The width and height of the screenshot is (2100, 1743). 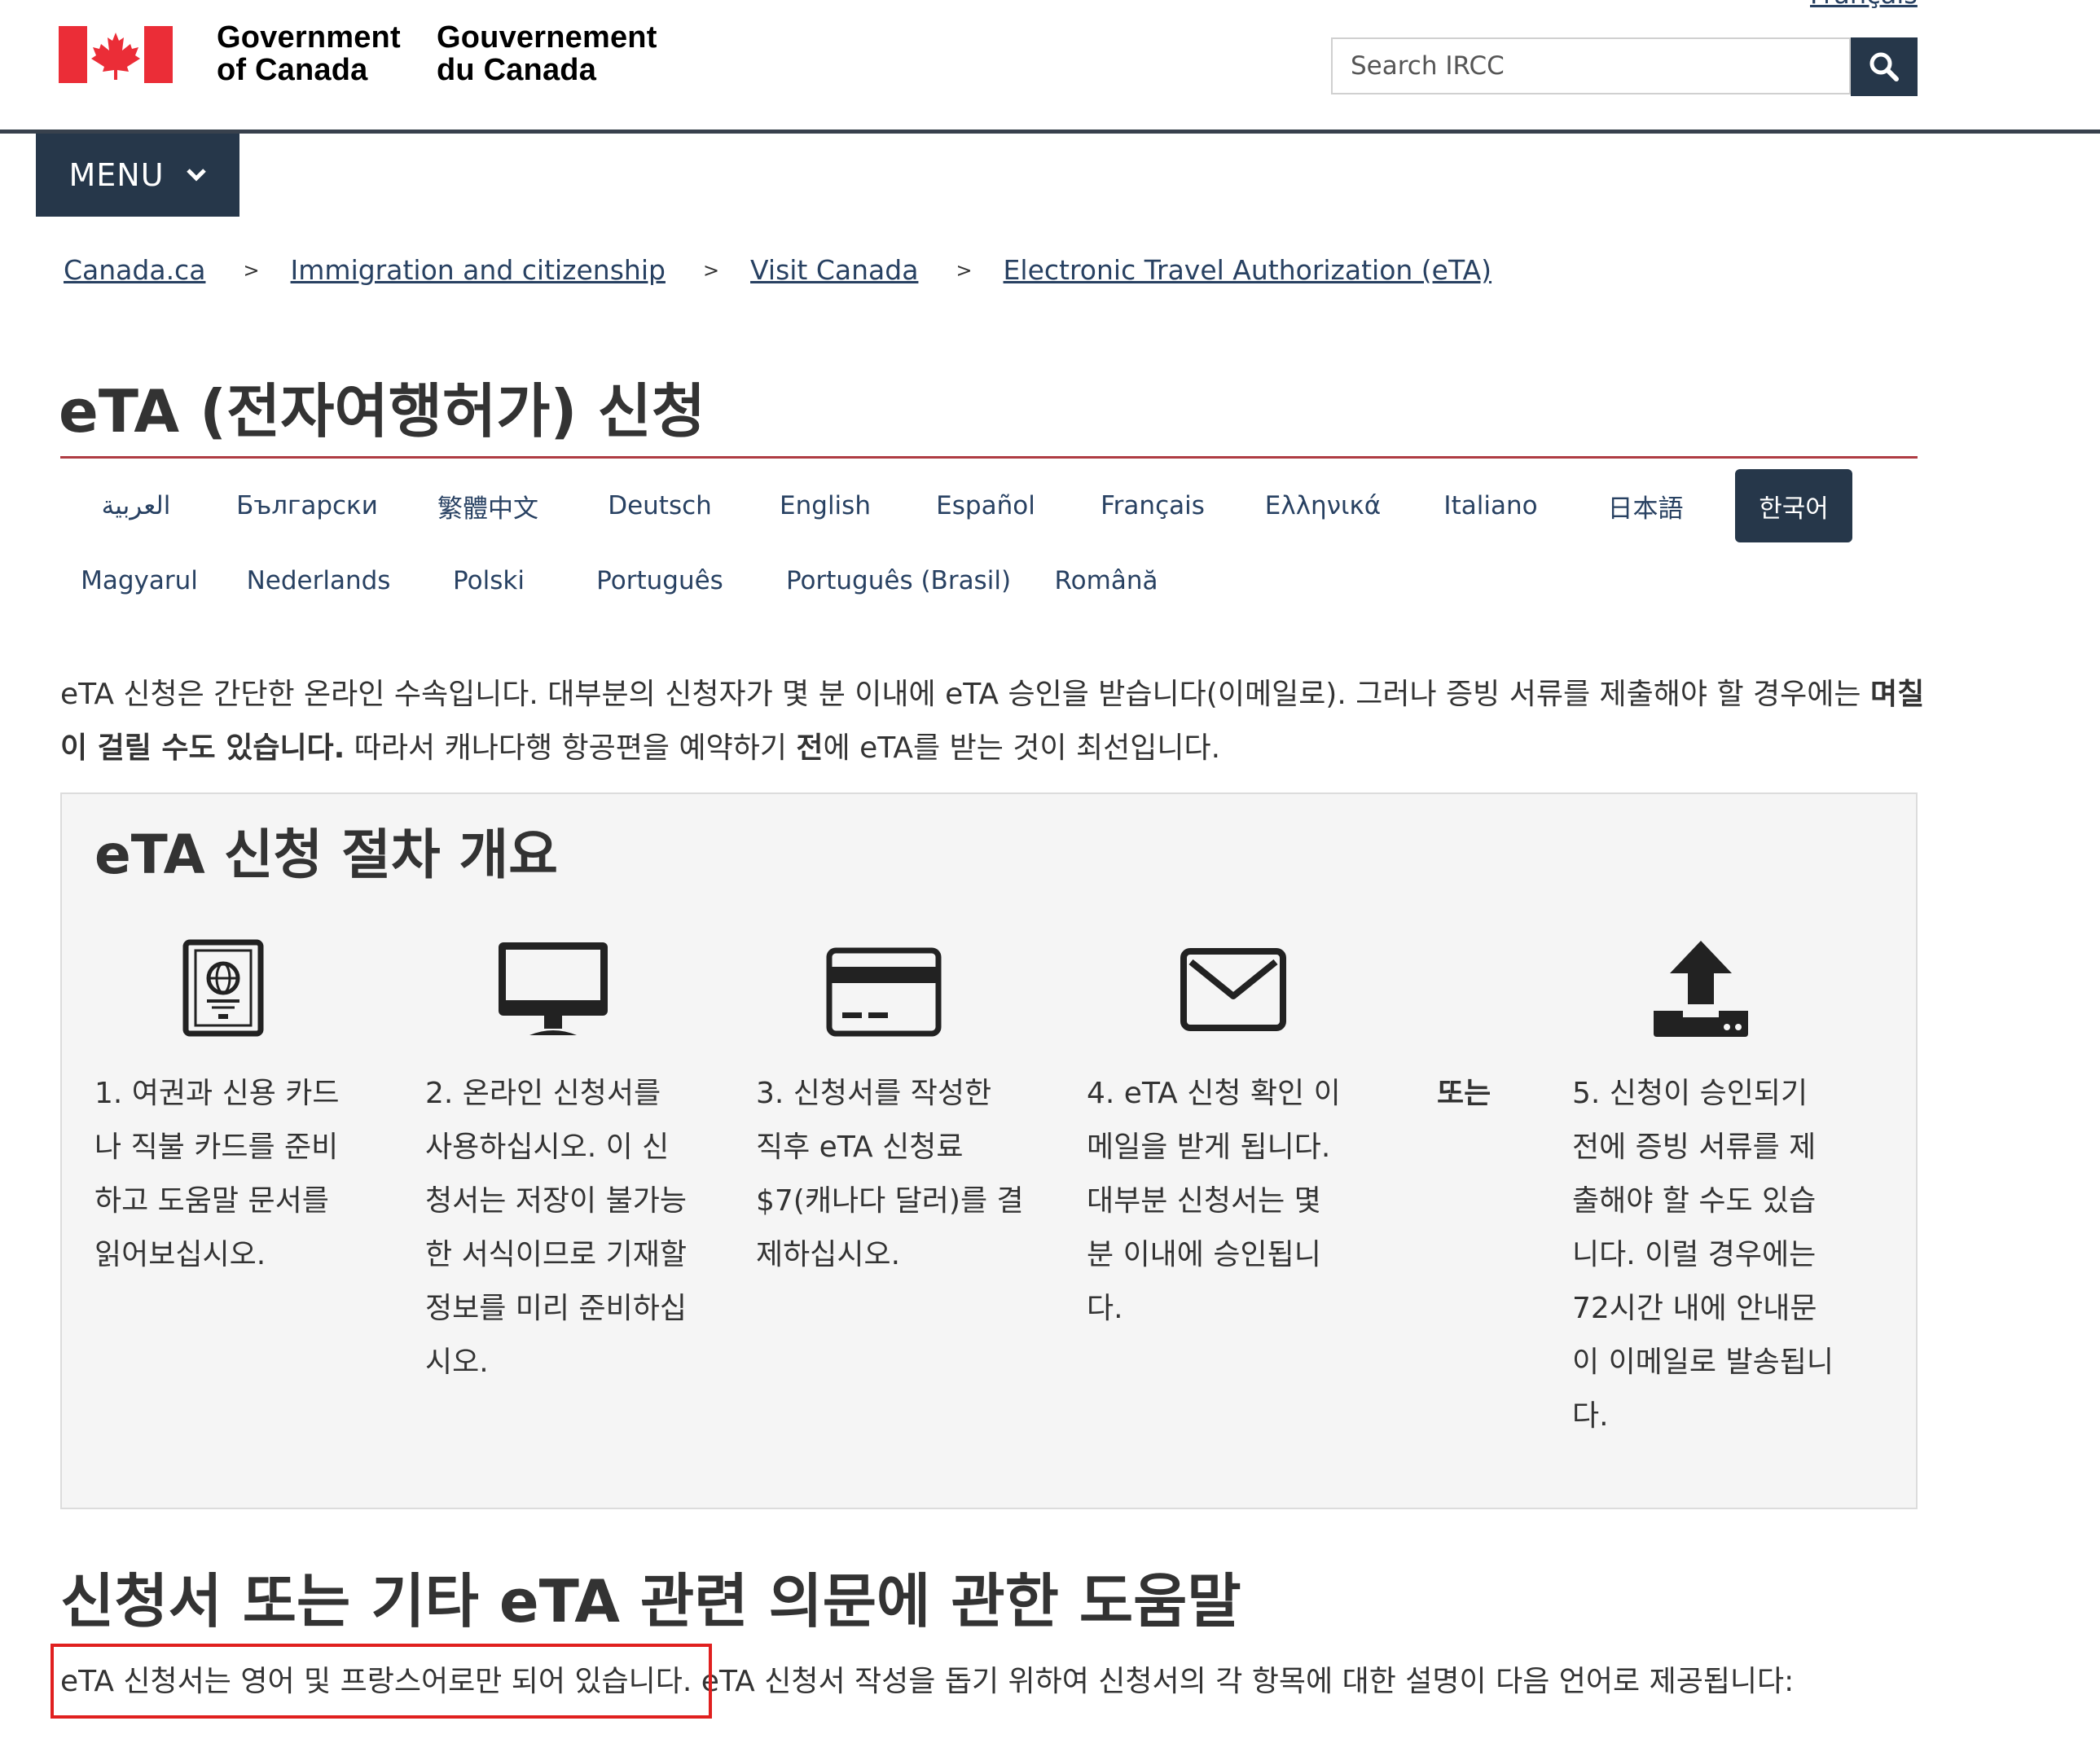 I want to click on lang-german: Deutsch, so click(x=659, y=505).